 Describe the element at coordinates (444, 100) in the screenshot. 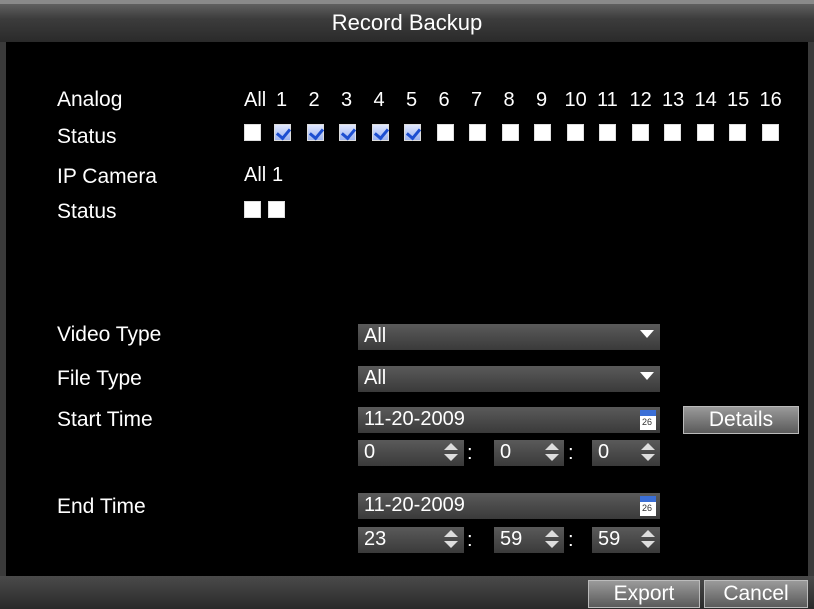

I see `analog-channel-number: 6` at that location.